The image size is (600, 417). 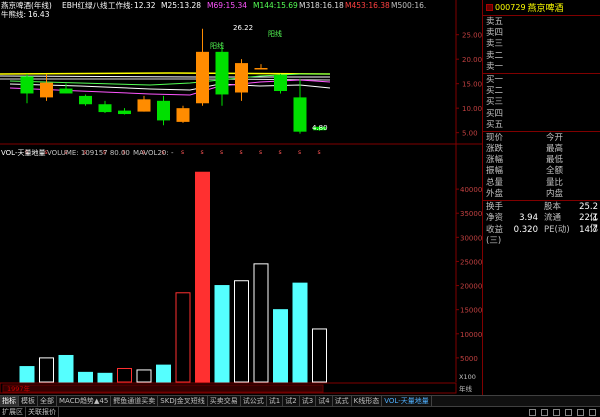 I want to click on indicator-tab: 指标, so click(x=9, y=401).